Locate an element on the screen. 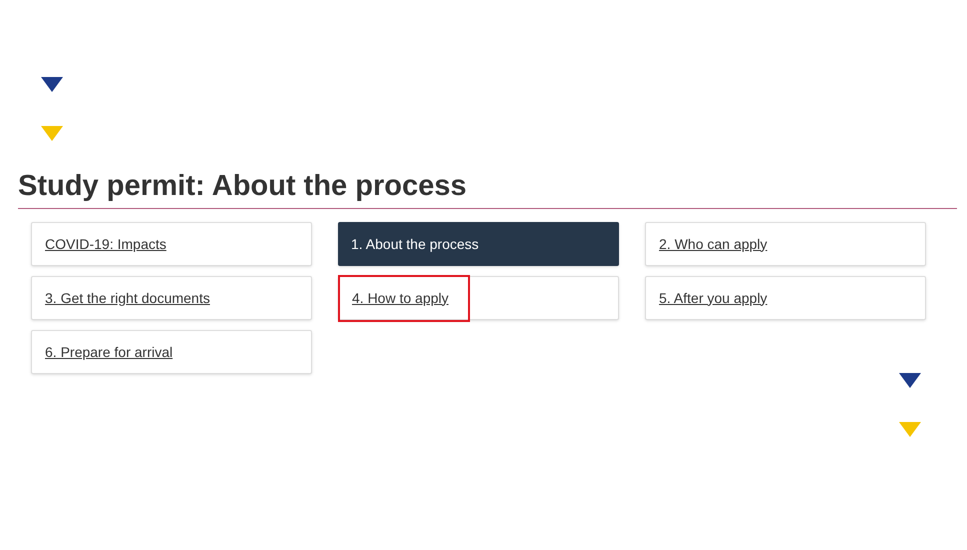 The height and width of the screenshot is (550, 967). nav-link: 4. How to apply is located at coordinates (478, 298).